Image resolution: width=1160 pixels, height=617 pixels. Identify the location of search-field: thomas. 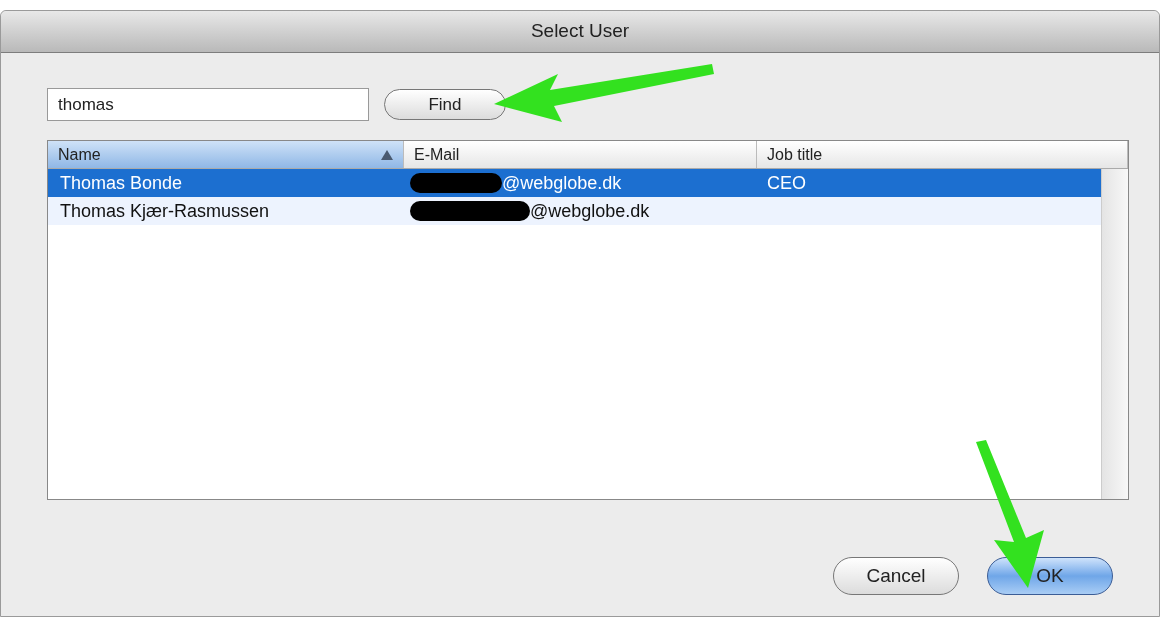
(208, 104).